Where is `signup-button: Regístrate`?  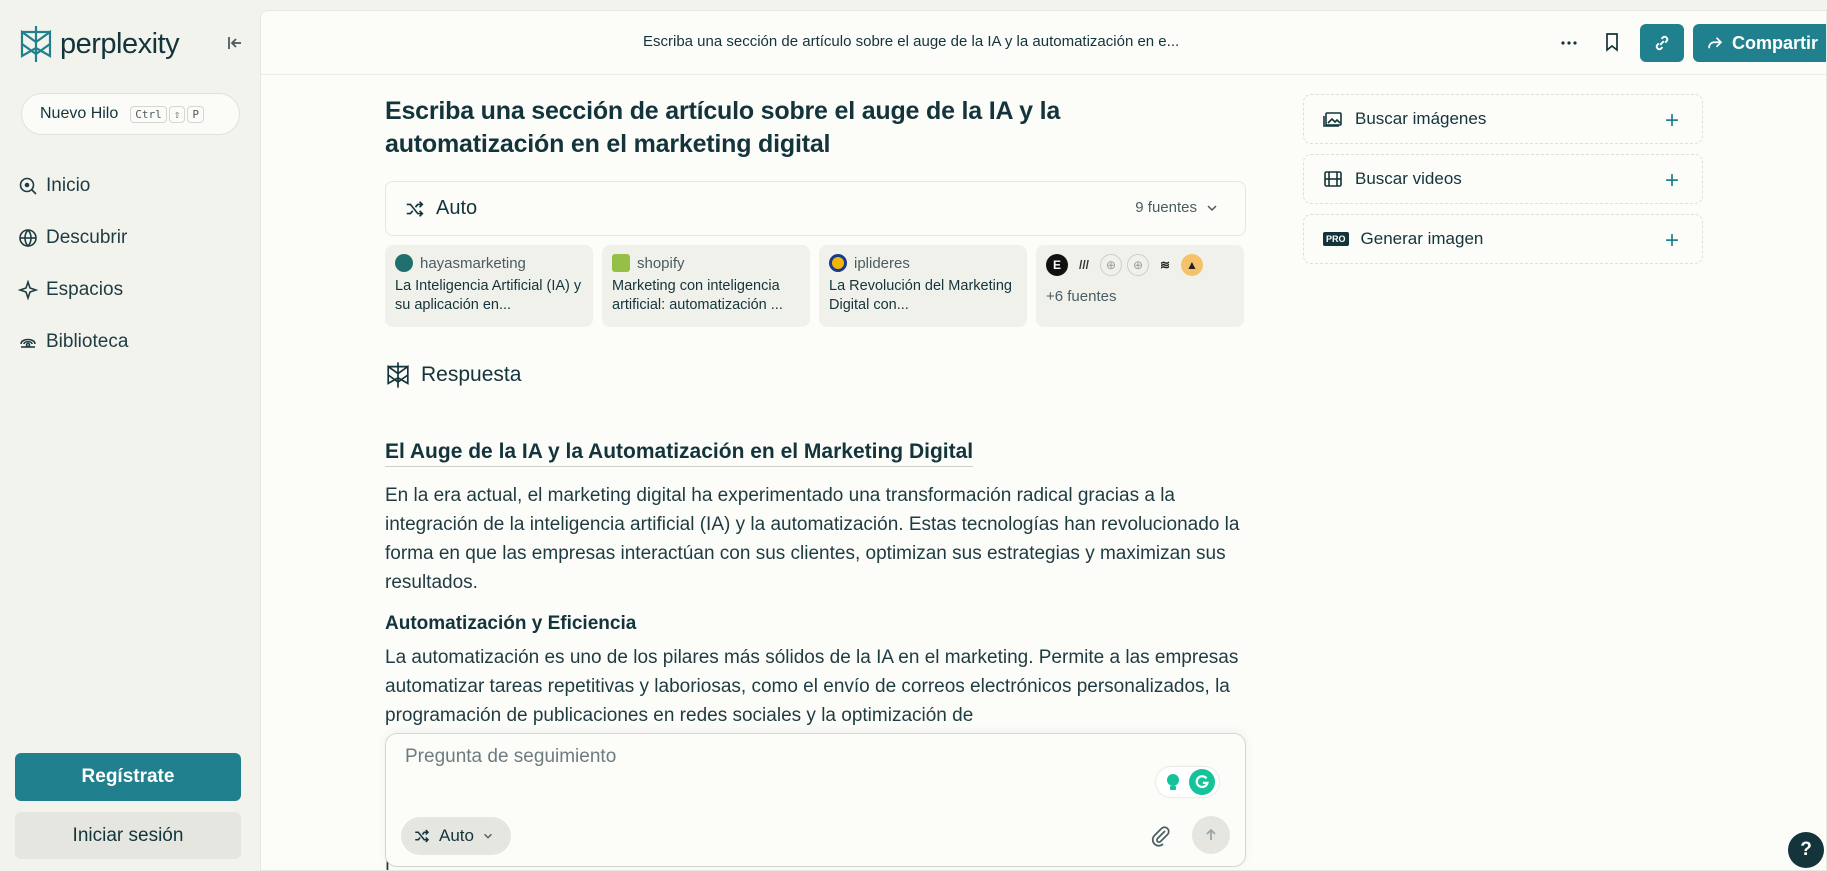
signup-button: Regístrate is located at coordinates (128, 777).